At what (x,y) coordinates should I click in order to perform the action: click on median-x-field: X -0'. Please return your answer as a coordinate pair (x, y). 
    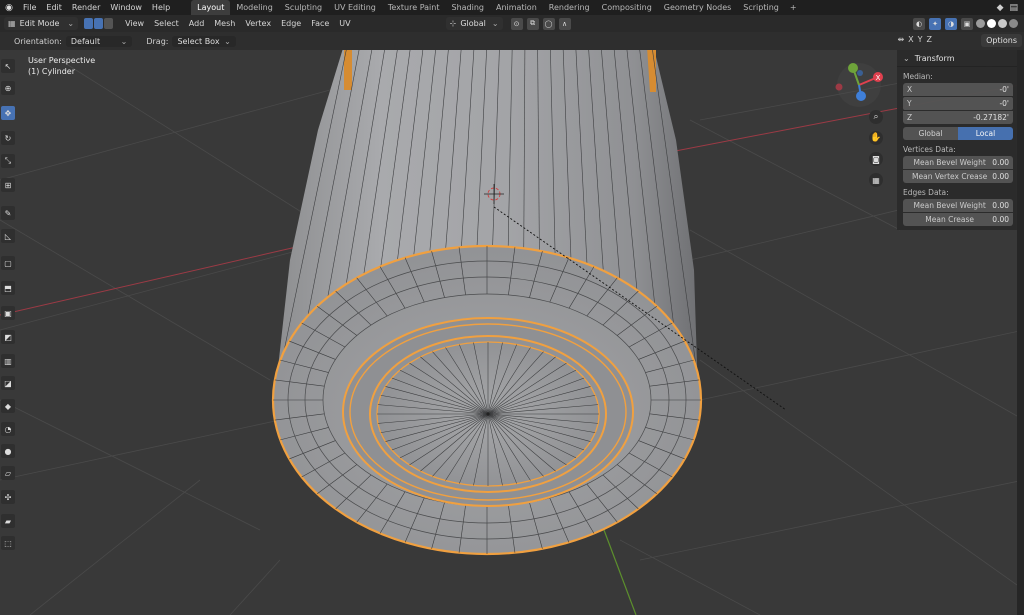
    Looking at the image, I should click on (958, 89).